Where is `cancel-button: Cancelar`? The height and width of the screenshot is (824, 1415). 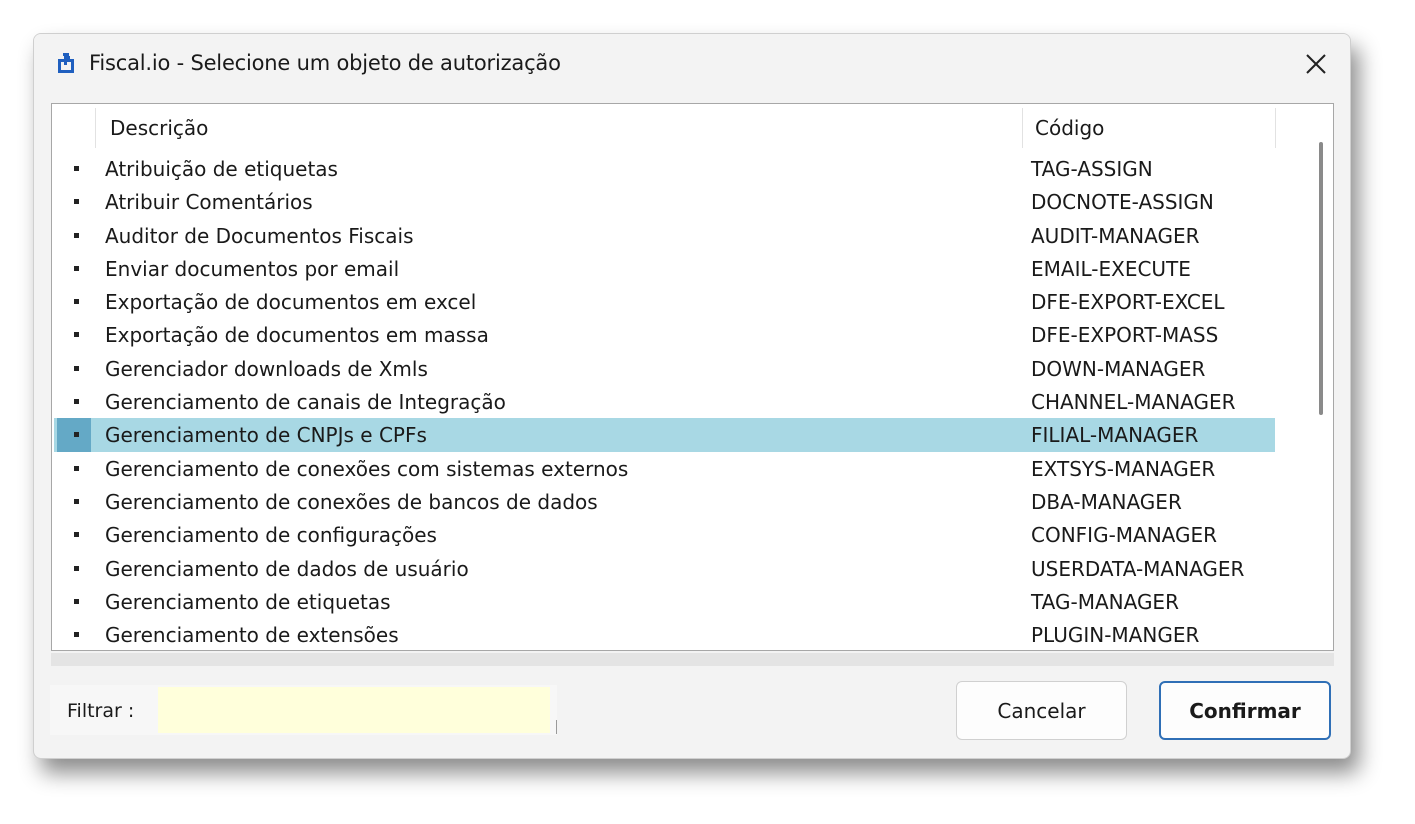
cancel-button: Cancelar is located at coordinates (1041, 710).